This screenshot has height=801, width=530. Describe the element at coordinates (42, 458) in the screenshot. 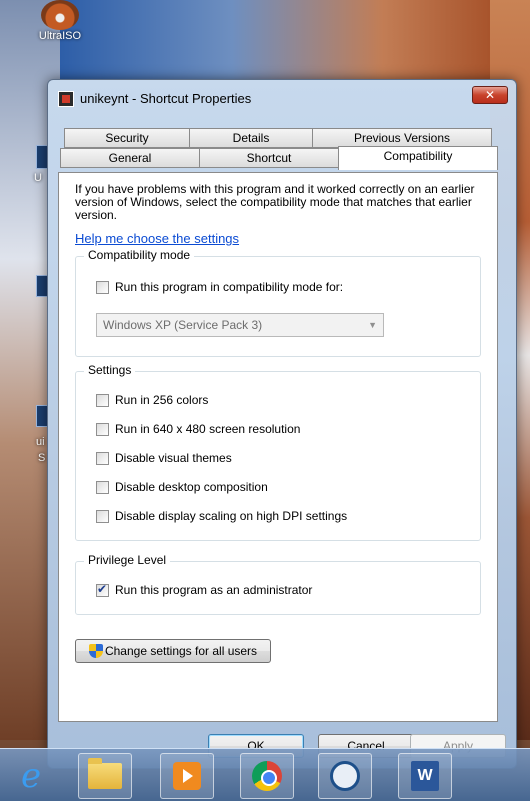

I see `desktop-icon-label-partial: S` at that location.